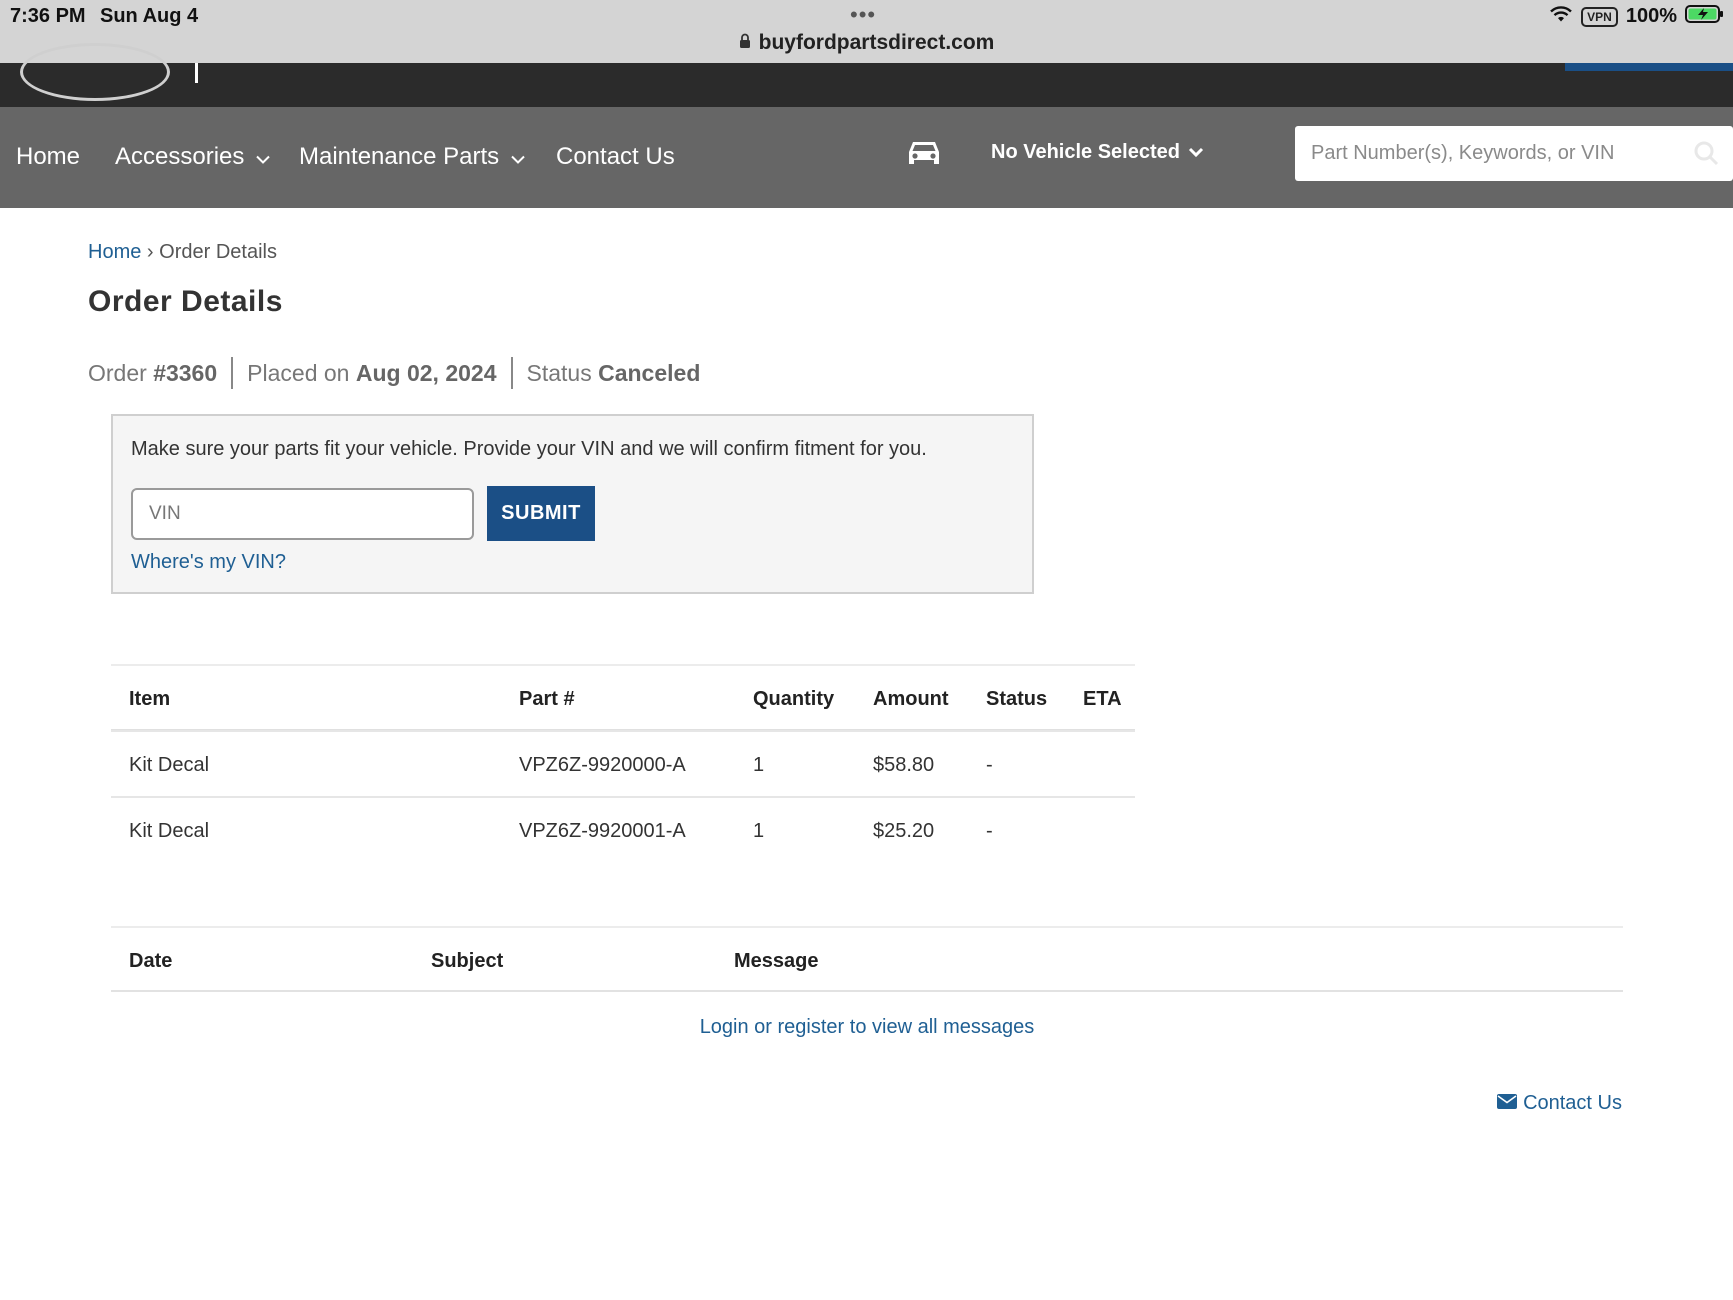 The width and height of the screenshot is (1733, 1300). I want to click on battery-charging-icon, so click(1705, 16).